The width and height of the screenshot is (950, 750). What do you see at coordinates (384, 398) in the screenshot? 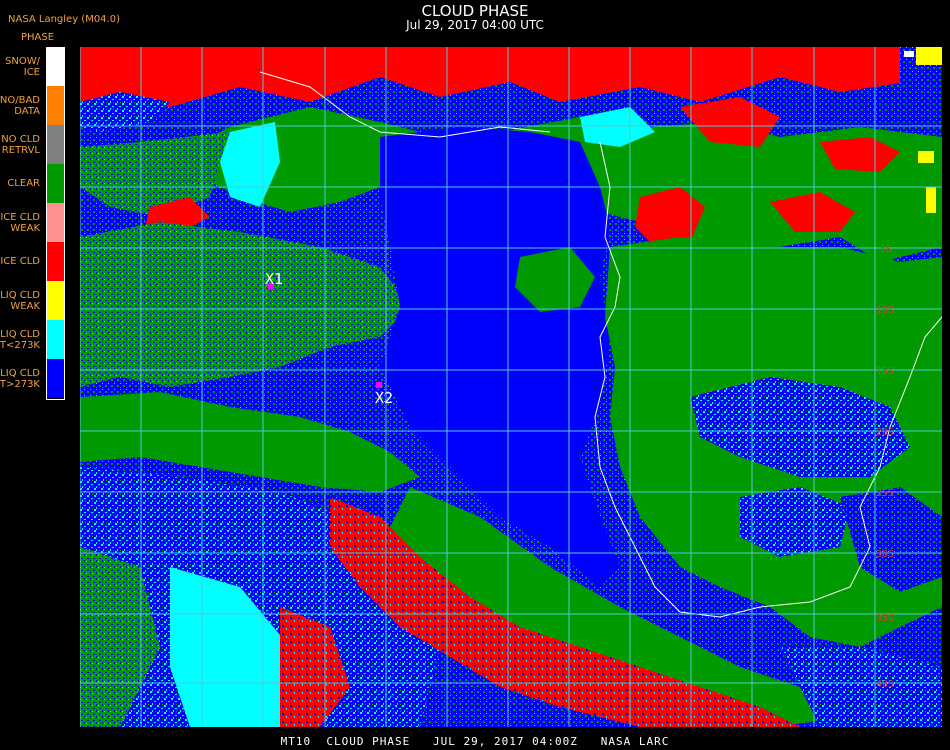
I see `marker-x2-label: X2` at bounding box center [384, 398].